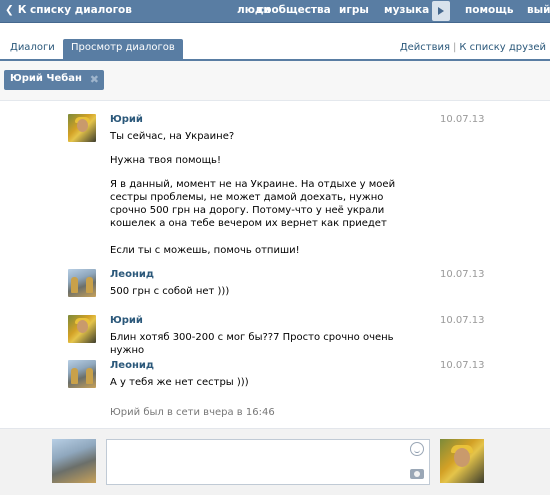 The image size is (550, 495). Describe the element at coordinates (462, 461) in the screenshot. I see `peer-avatar` at that location.